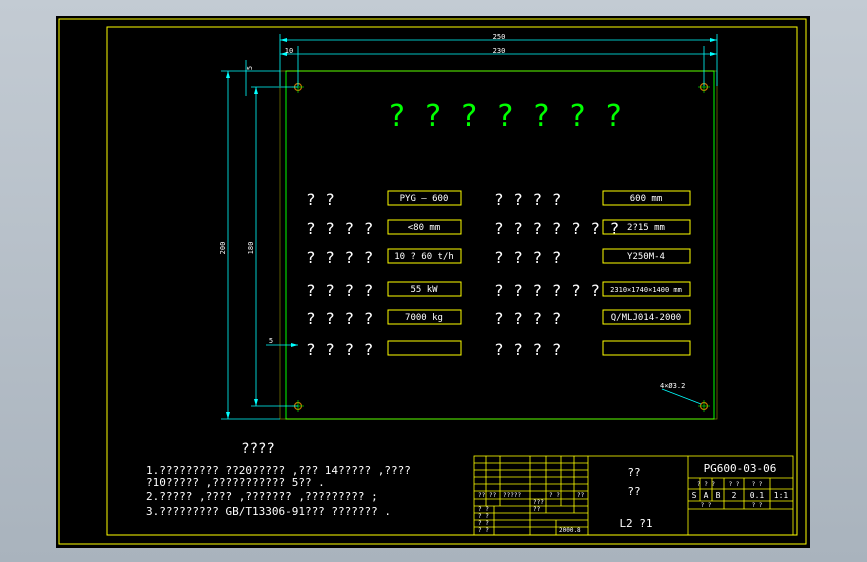  I want to click on note-line-4: 3.????????? GB/T13306-91??? ??????? ., so click(268, 511).